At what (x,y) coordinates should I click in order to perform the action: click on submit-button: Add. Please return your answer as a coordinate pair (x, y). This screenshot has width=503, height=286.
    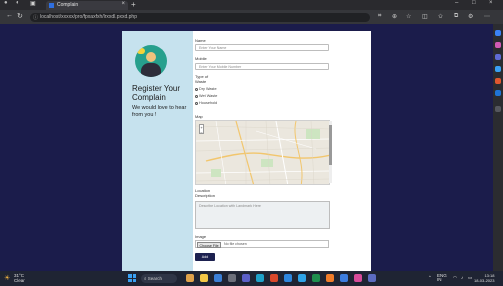
    Looking at the image, I should click on (205, 257).